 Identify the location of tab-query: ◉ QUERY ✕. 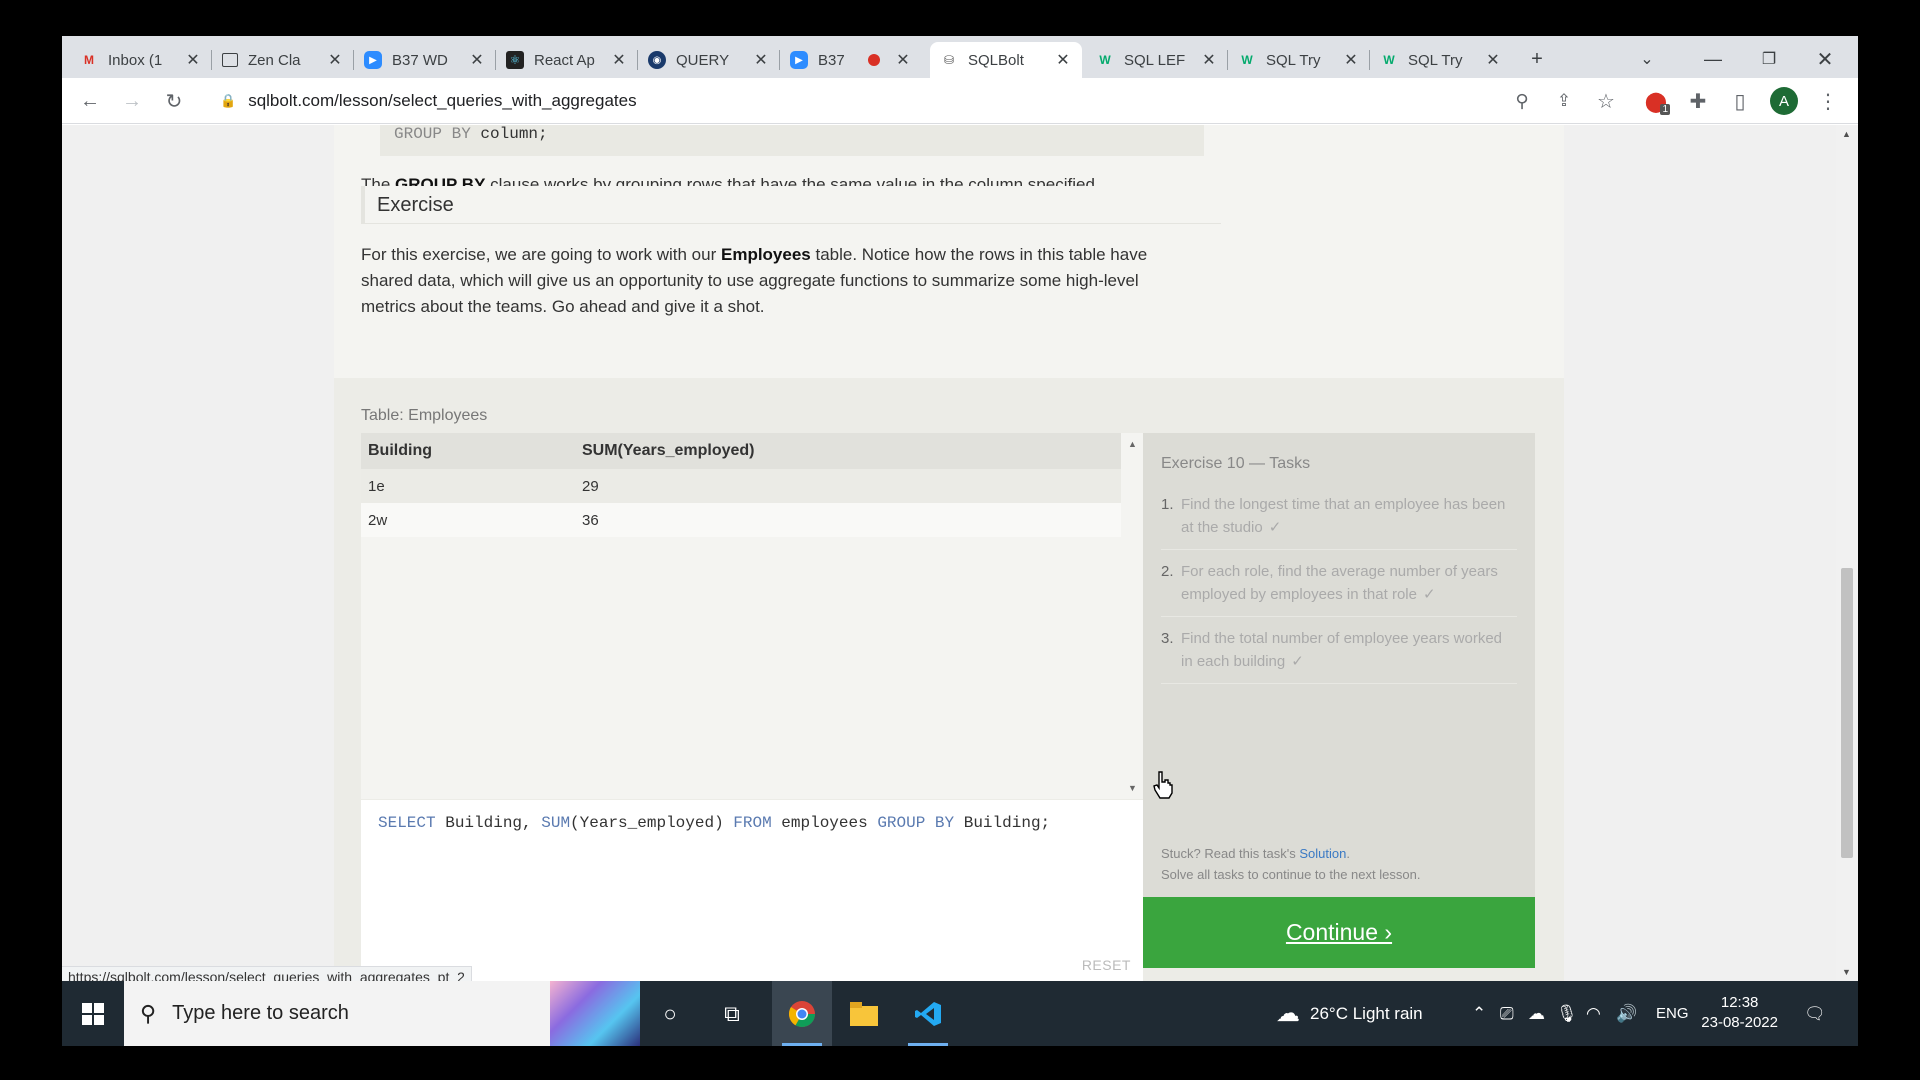
(709, 60).